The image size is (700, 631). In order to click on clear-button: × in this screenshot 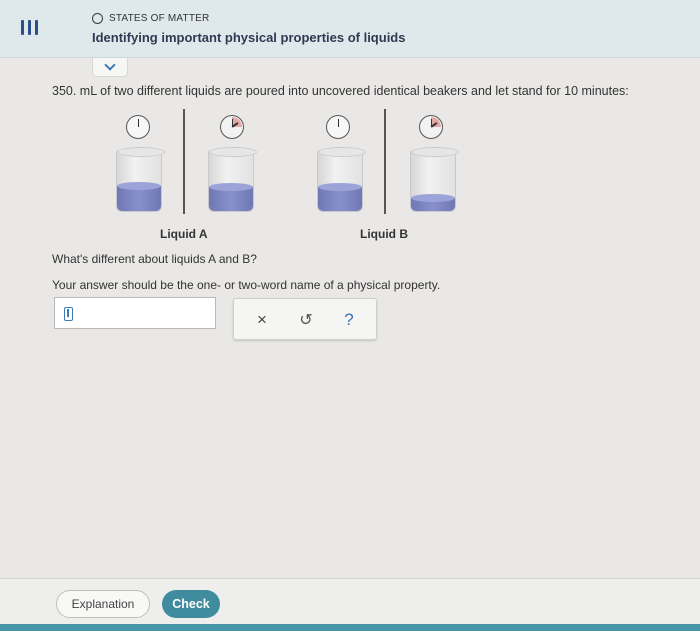, I will do `click(262, 320)`.